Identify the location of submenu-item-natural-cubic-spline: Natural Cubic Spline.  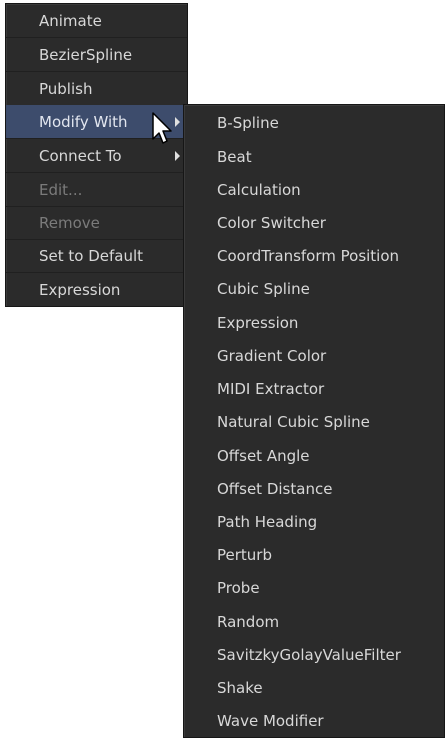
(314, 422).